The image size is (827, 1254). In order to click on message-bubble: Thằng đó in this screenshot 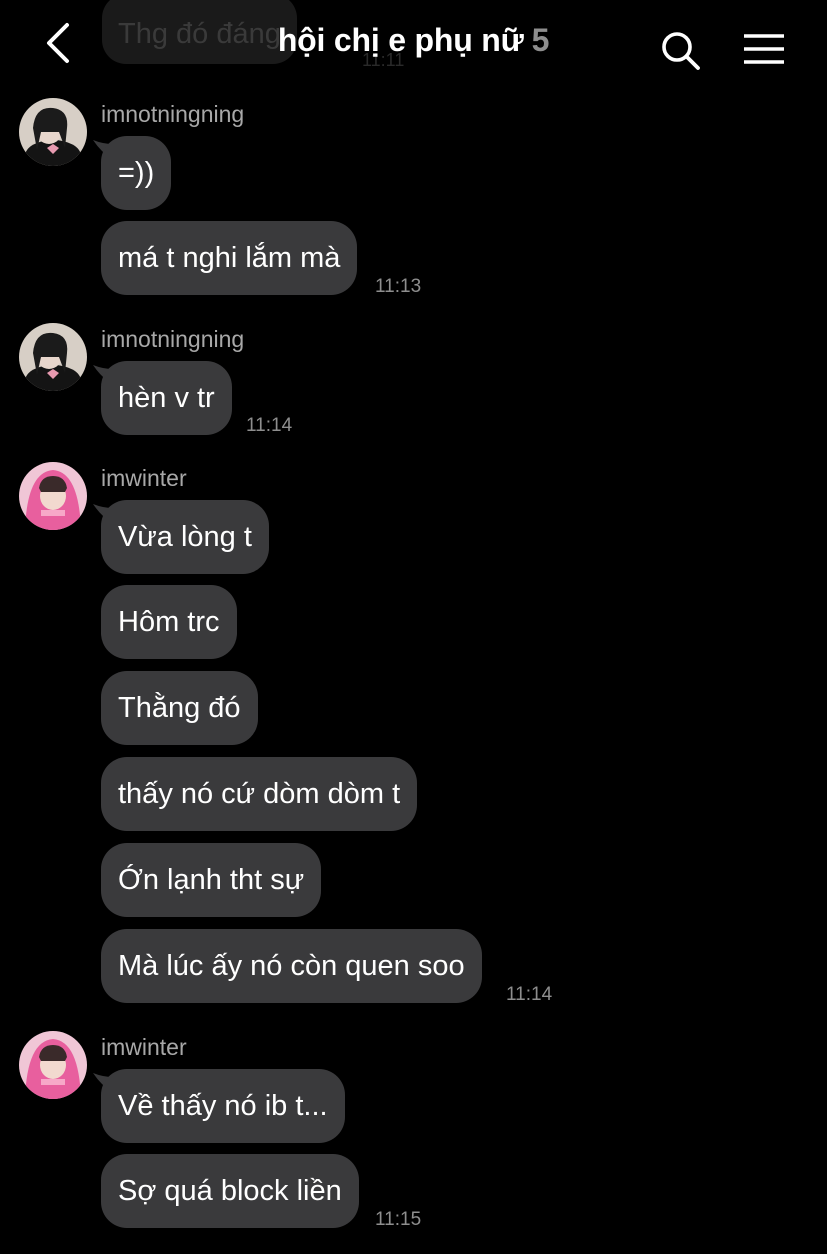, I will do `click(179, 708)`.